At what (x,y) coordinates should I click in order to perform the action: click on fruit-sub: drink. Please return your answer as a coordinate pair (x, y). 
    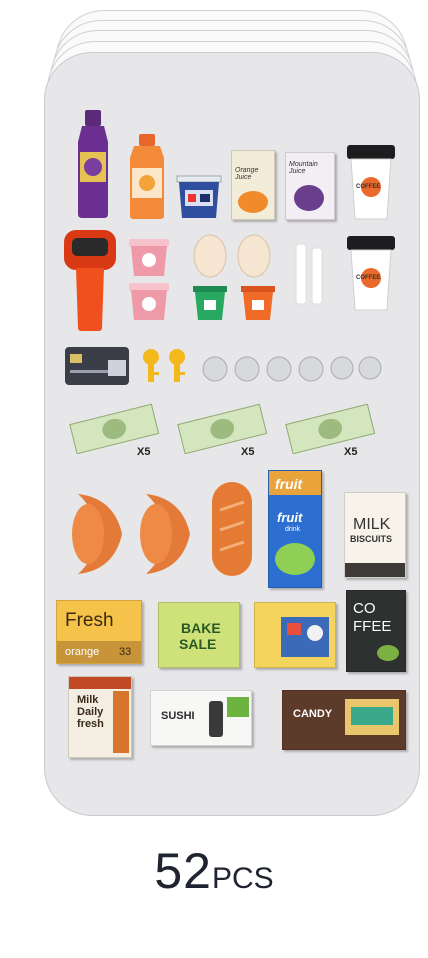
    Looking at the image, I should click on (293, 529).